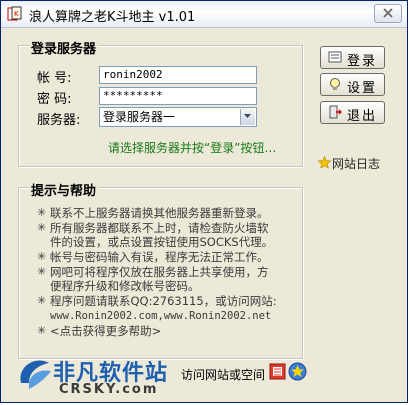  I want to click on password-input: *********, so click(178, 96).